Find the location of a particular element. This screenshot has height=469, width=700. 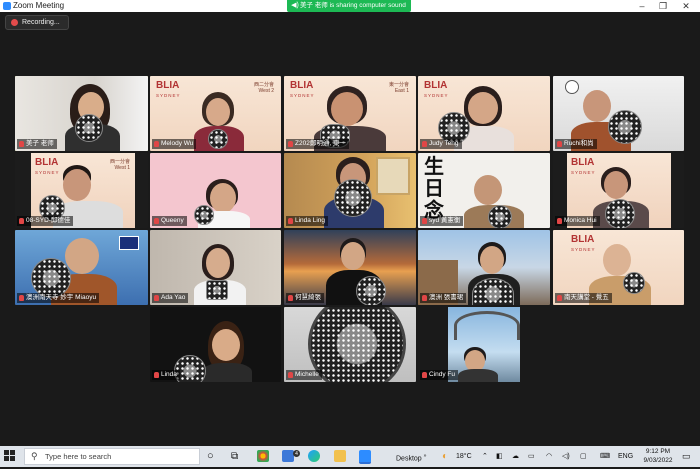

video-tile: BLIA SYDNEY Judy Teng is located at coordinates (484, 113).